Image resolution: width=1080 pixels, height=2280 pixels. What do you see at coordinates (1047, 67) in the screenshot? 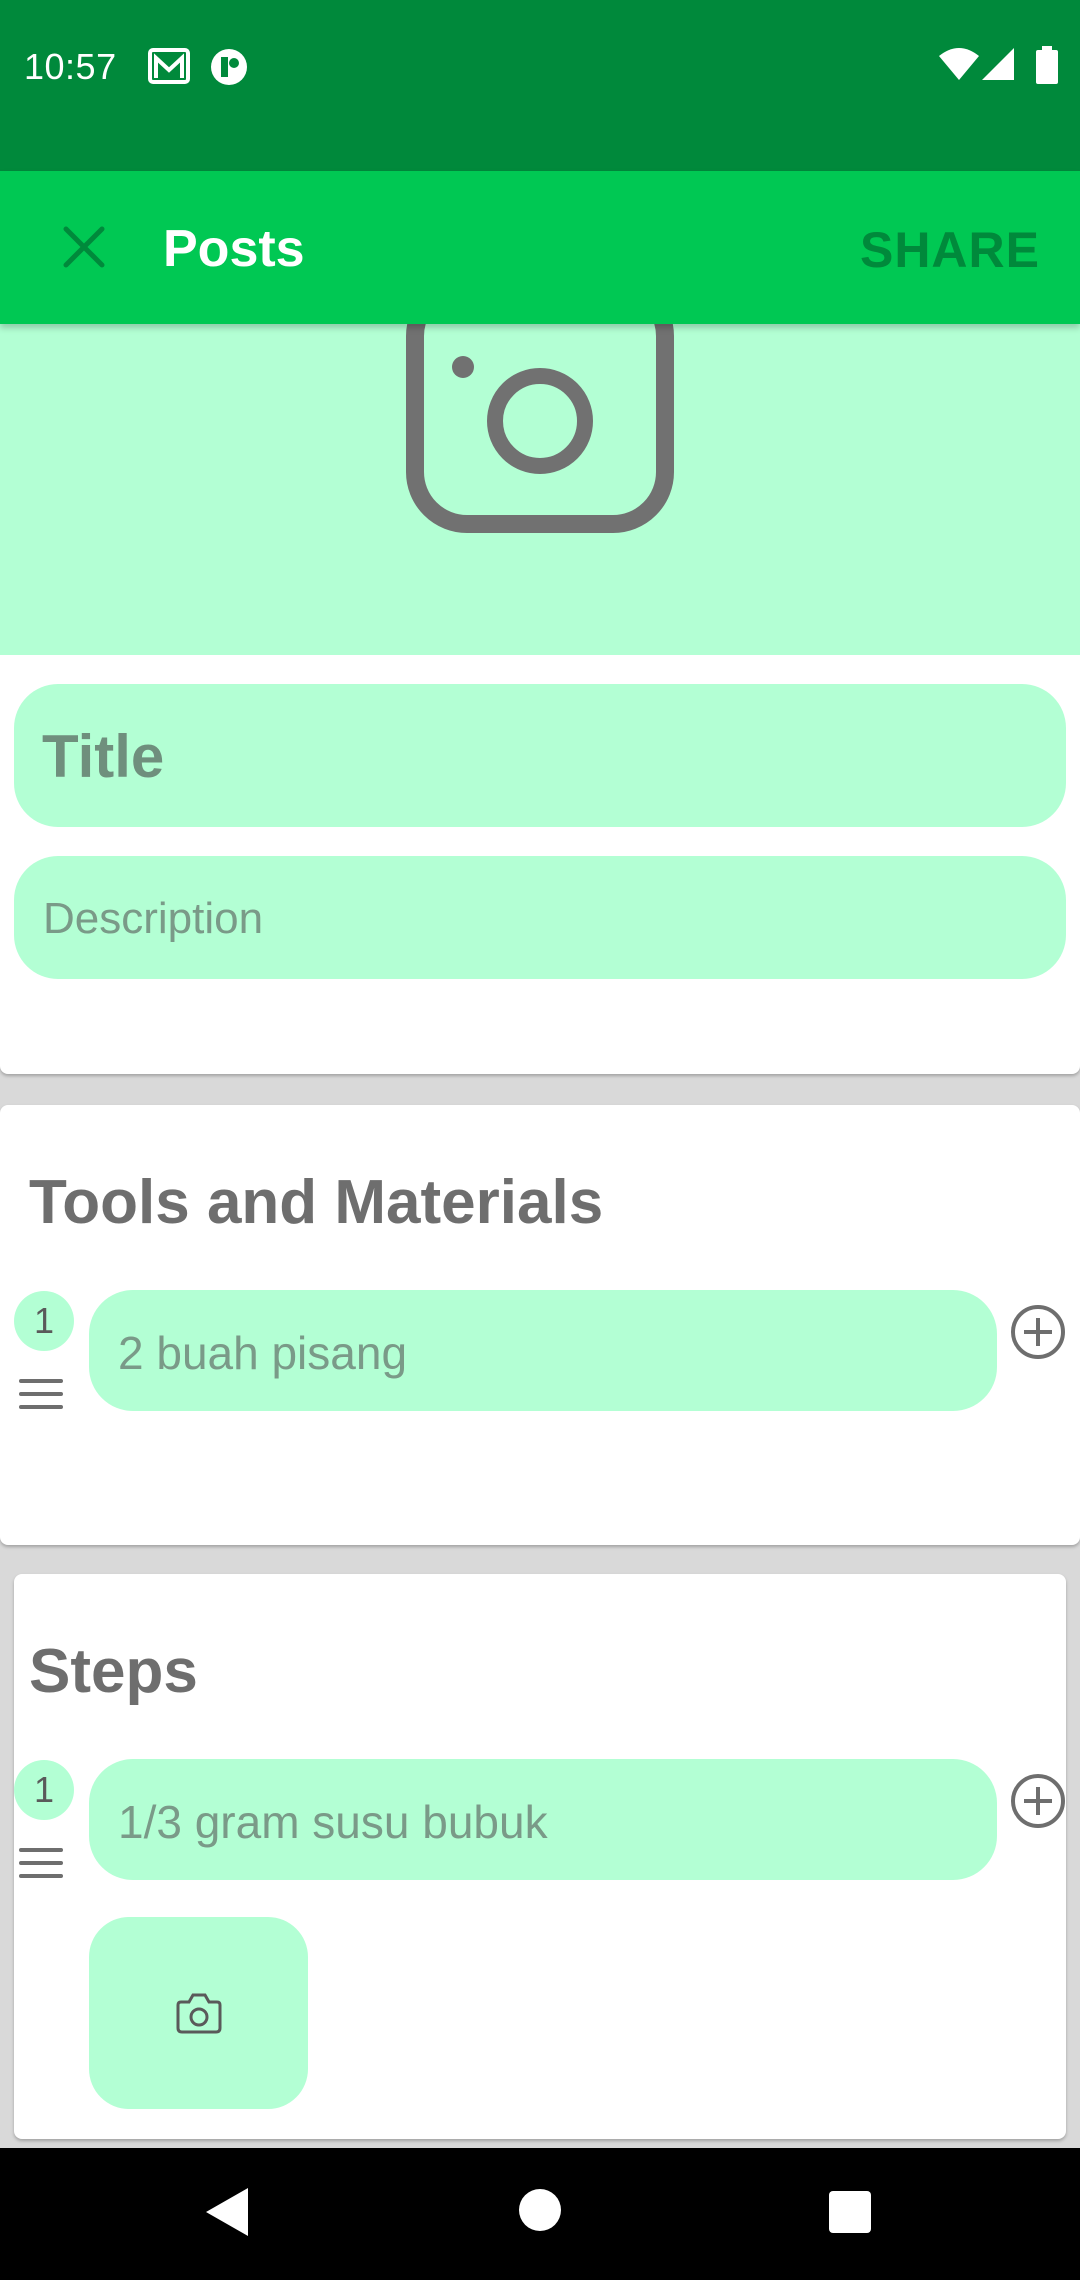
I see `battery-icon` at bounding box center [1047, 67].